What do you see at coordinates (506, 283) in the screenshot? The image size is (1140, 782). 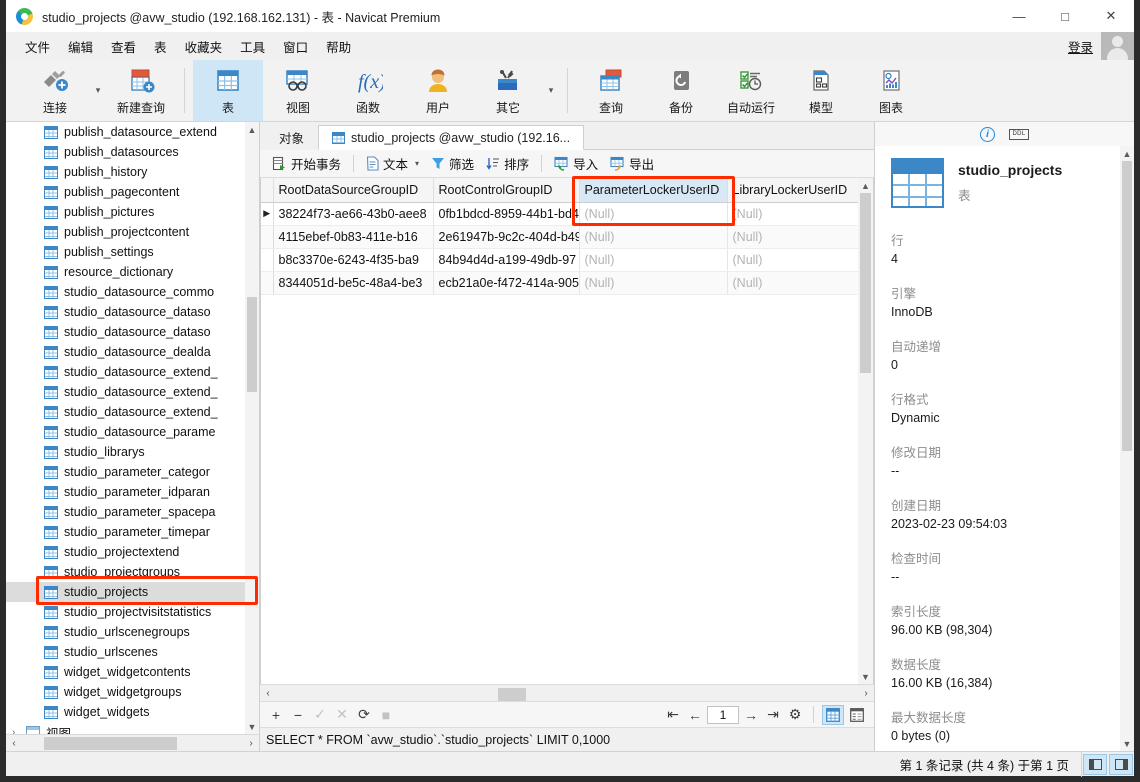 I see `table-cell: ecb21a0e-f472-414a-9058` at bounding box center [506, 283].